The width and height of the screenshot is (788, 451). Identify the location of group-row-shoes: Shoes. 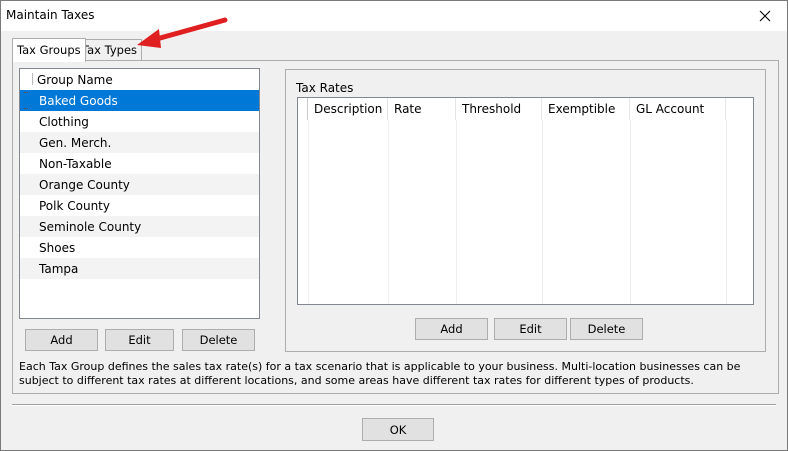
(139, 247).